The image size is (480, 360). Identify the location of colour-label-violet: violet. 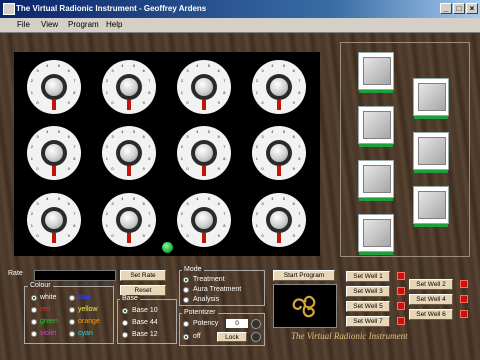
(48, 333).